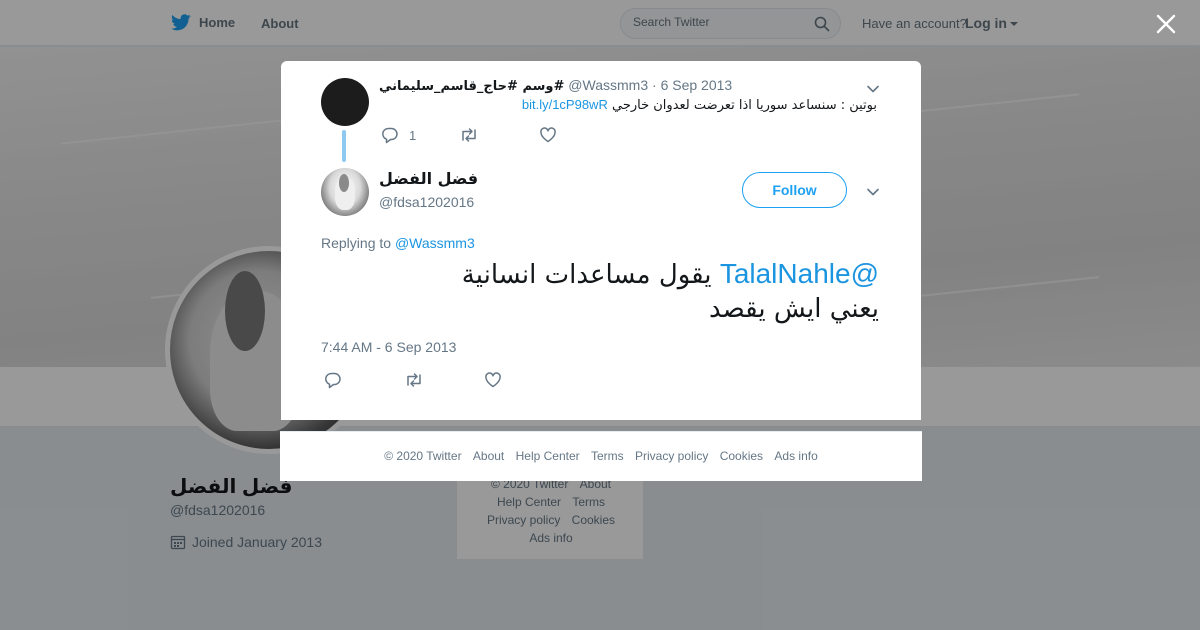 This screenshot has height=630, width=1200. Describe the element at coordinates (364, 380) in the screenshot. I see `reply-button` at that location.